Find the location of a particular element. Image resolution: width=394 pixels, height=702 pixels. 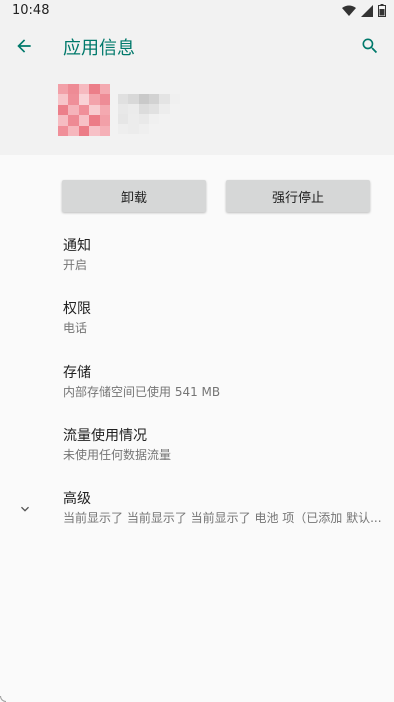

app-icon is located at coordinates (84, 110).